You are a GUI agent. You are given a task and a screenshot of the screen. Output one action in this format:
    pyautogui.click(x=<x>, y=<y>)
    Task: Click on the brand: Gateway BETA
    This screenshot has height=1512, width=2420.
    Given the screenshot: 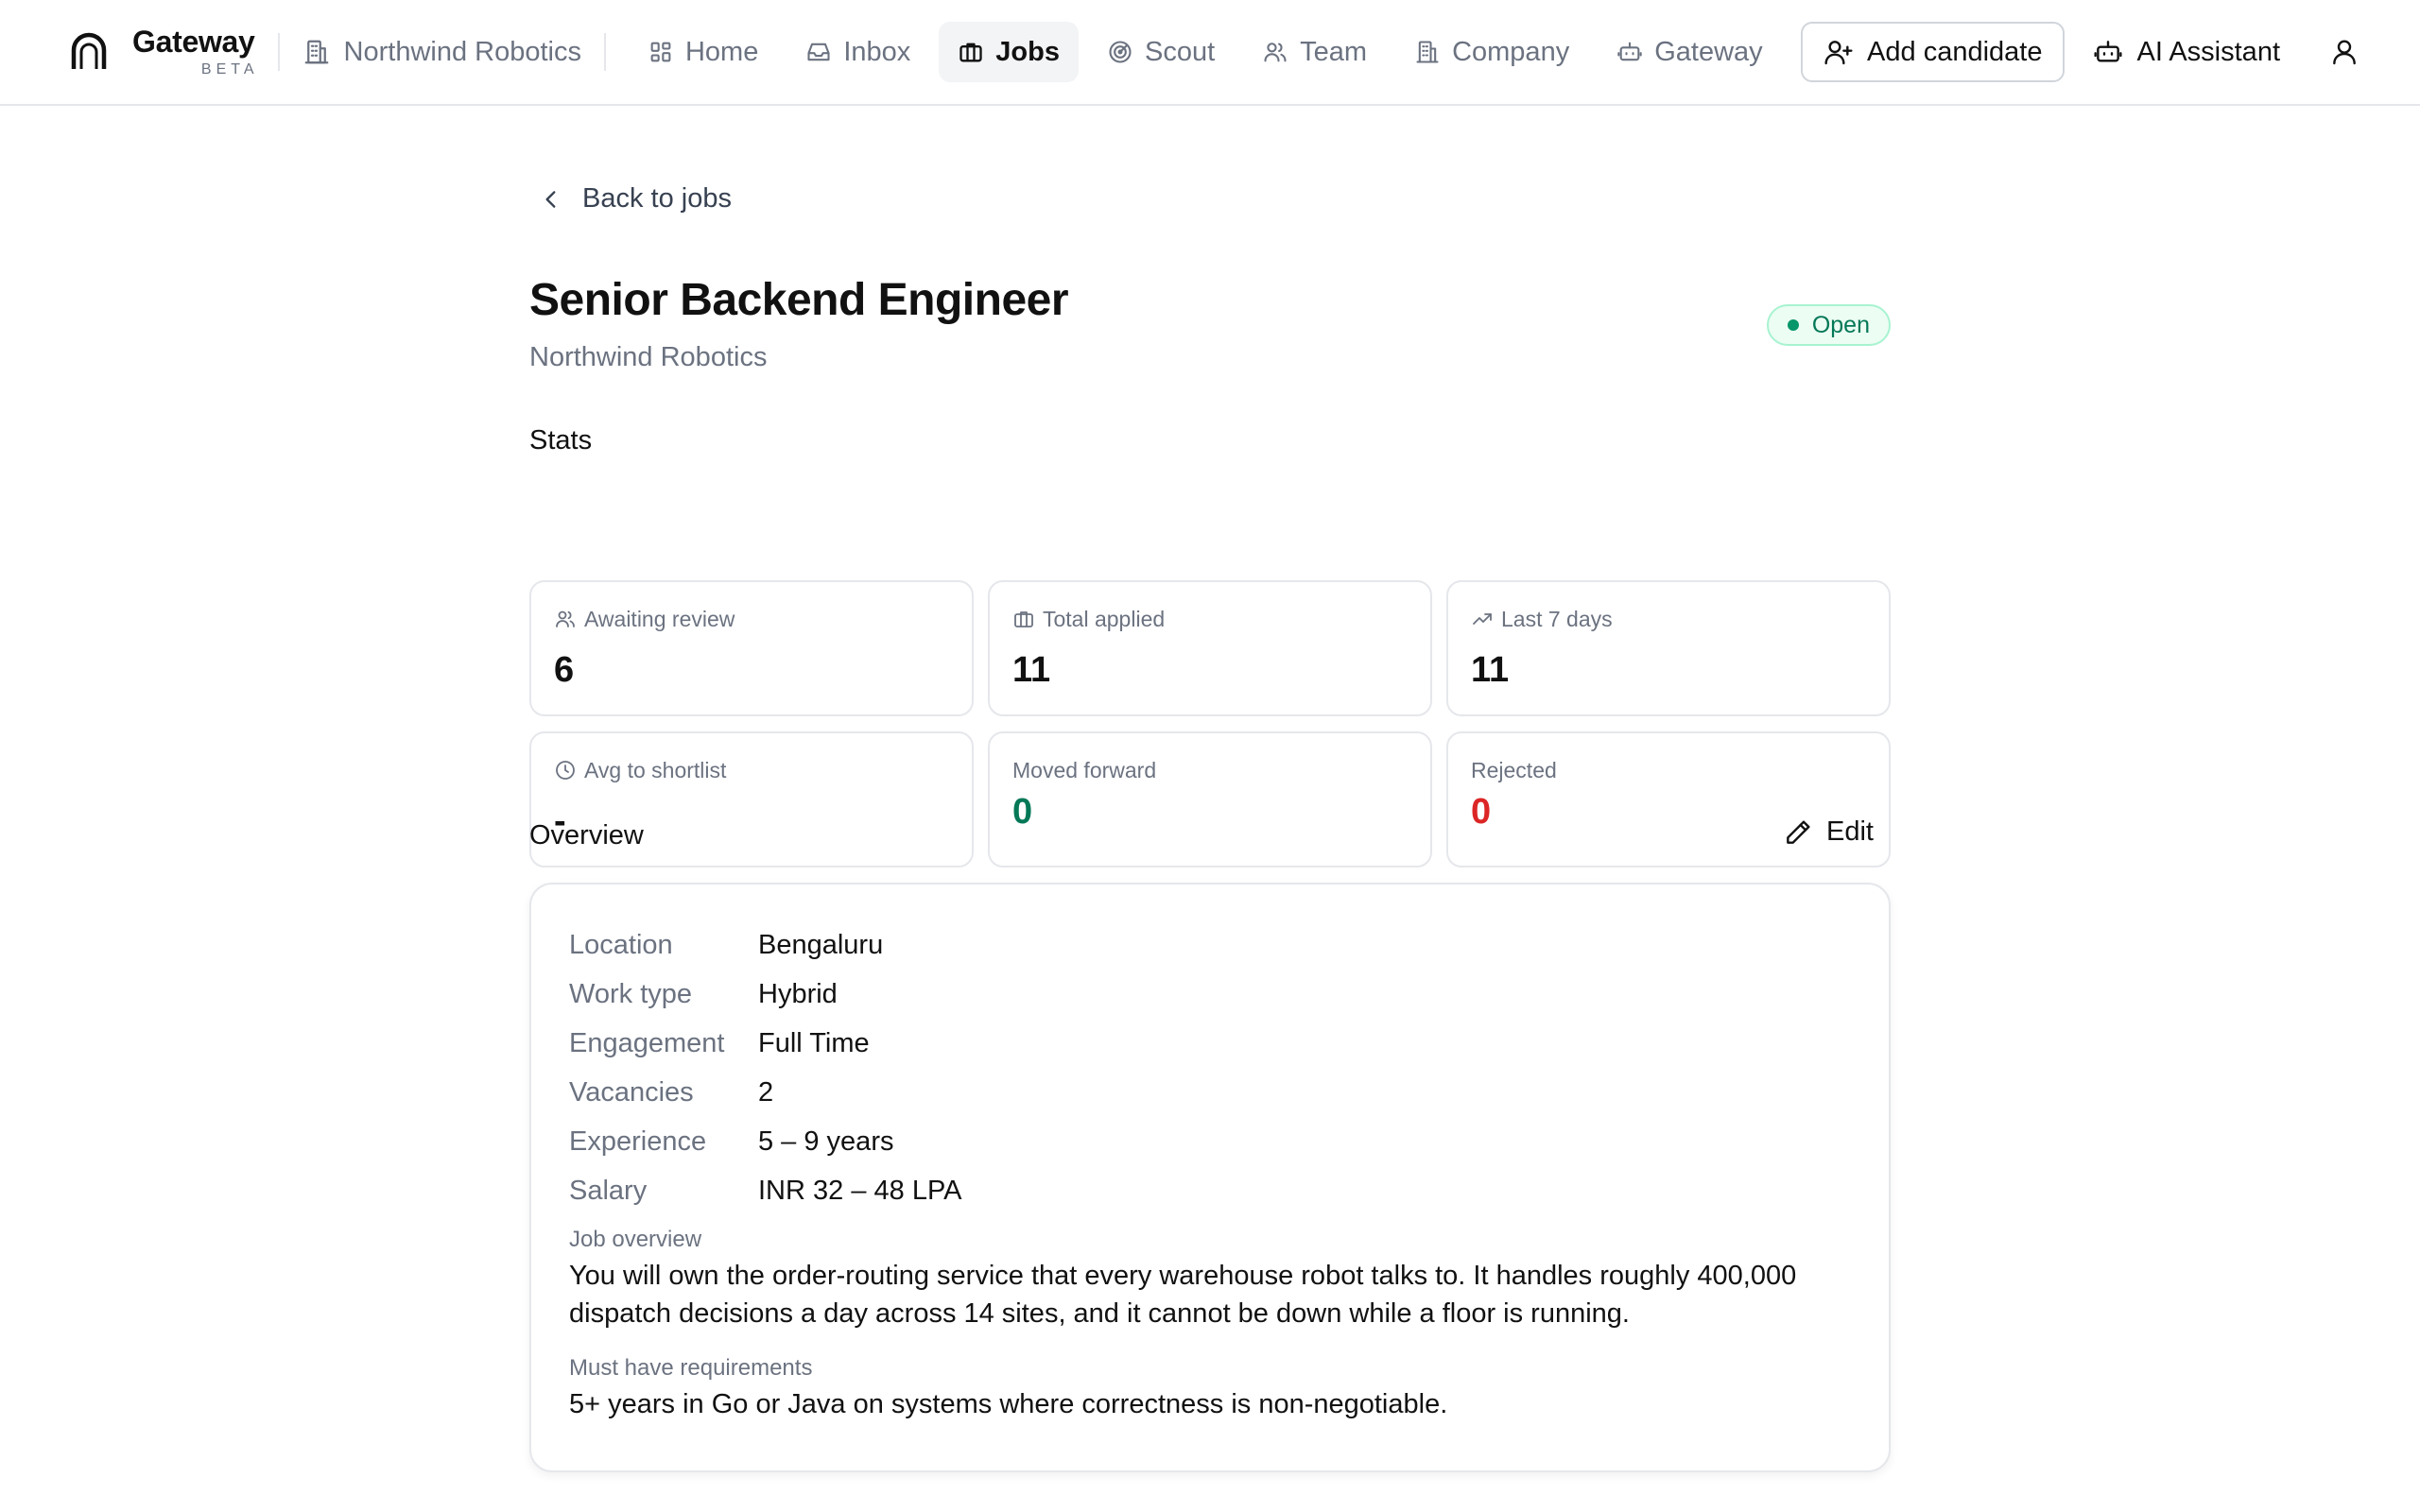 What is the action you would take?
    pyautogui.click(x=161, y=51)
    